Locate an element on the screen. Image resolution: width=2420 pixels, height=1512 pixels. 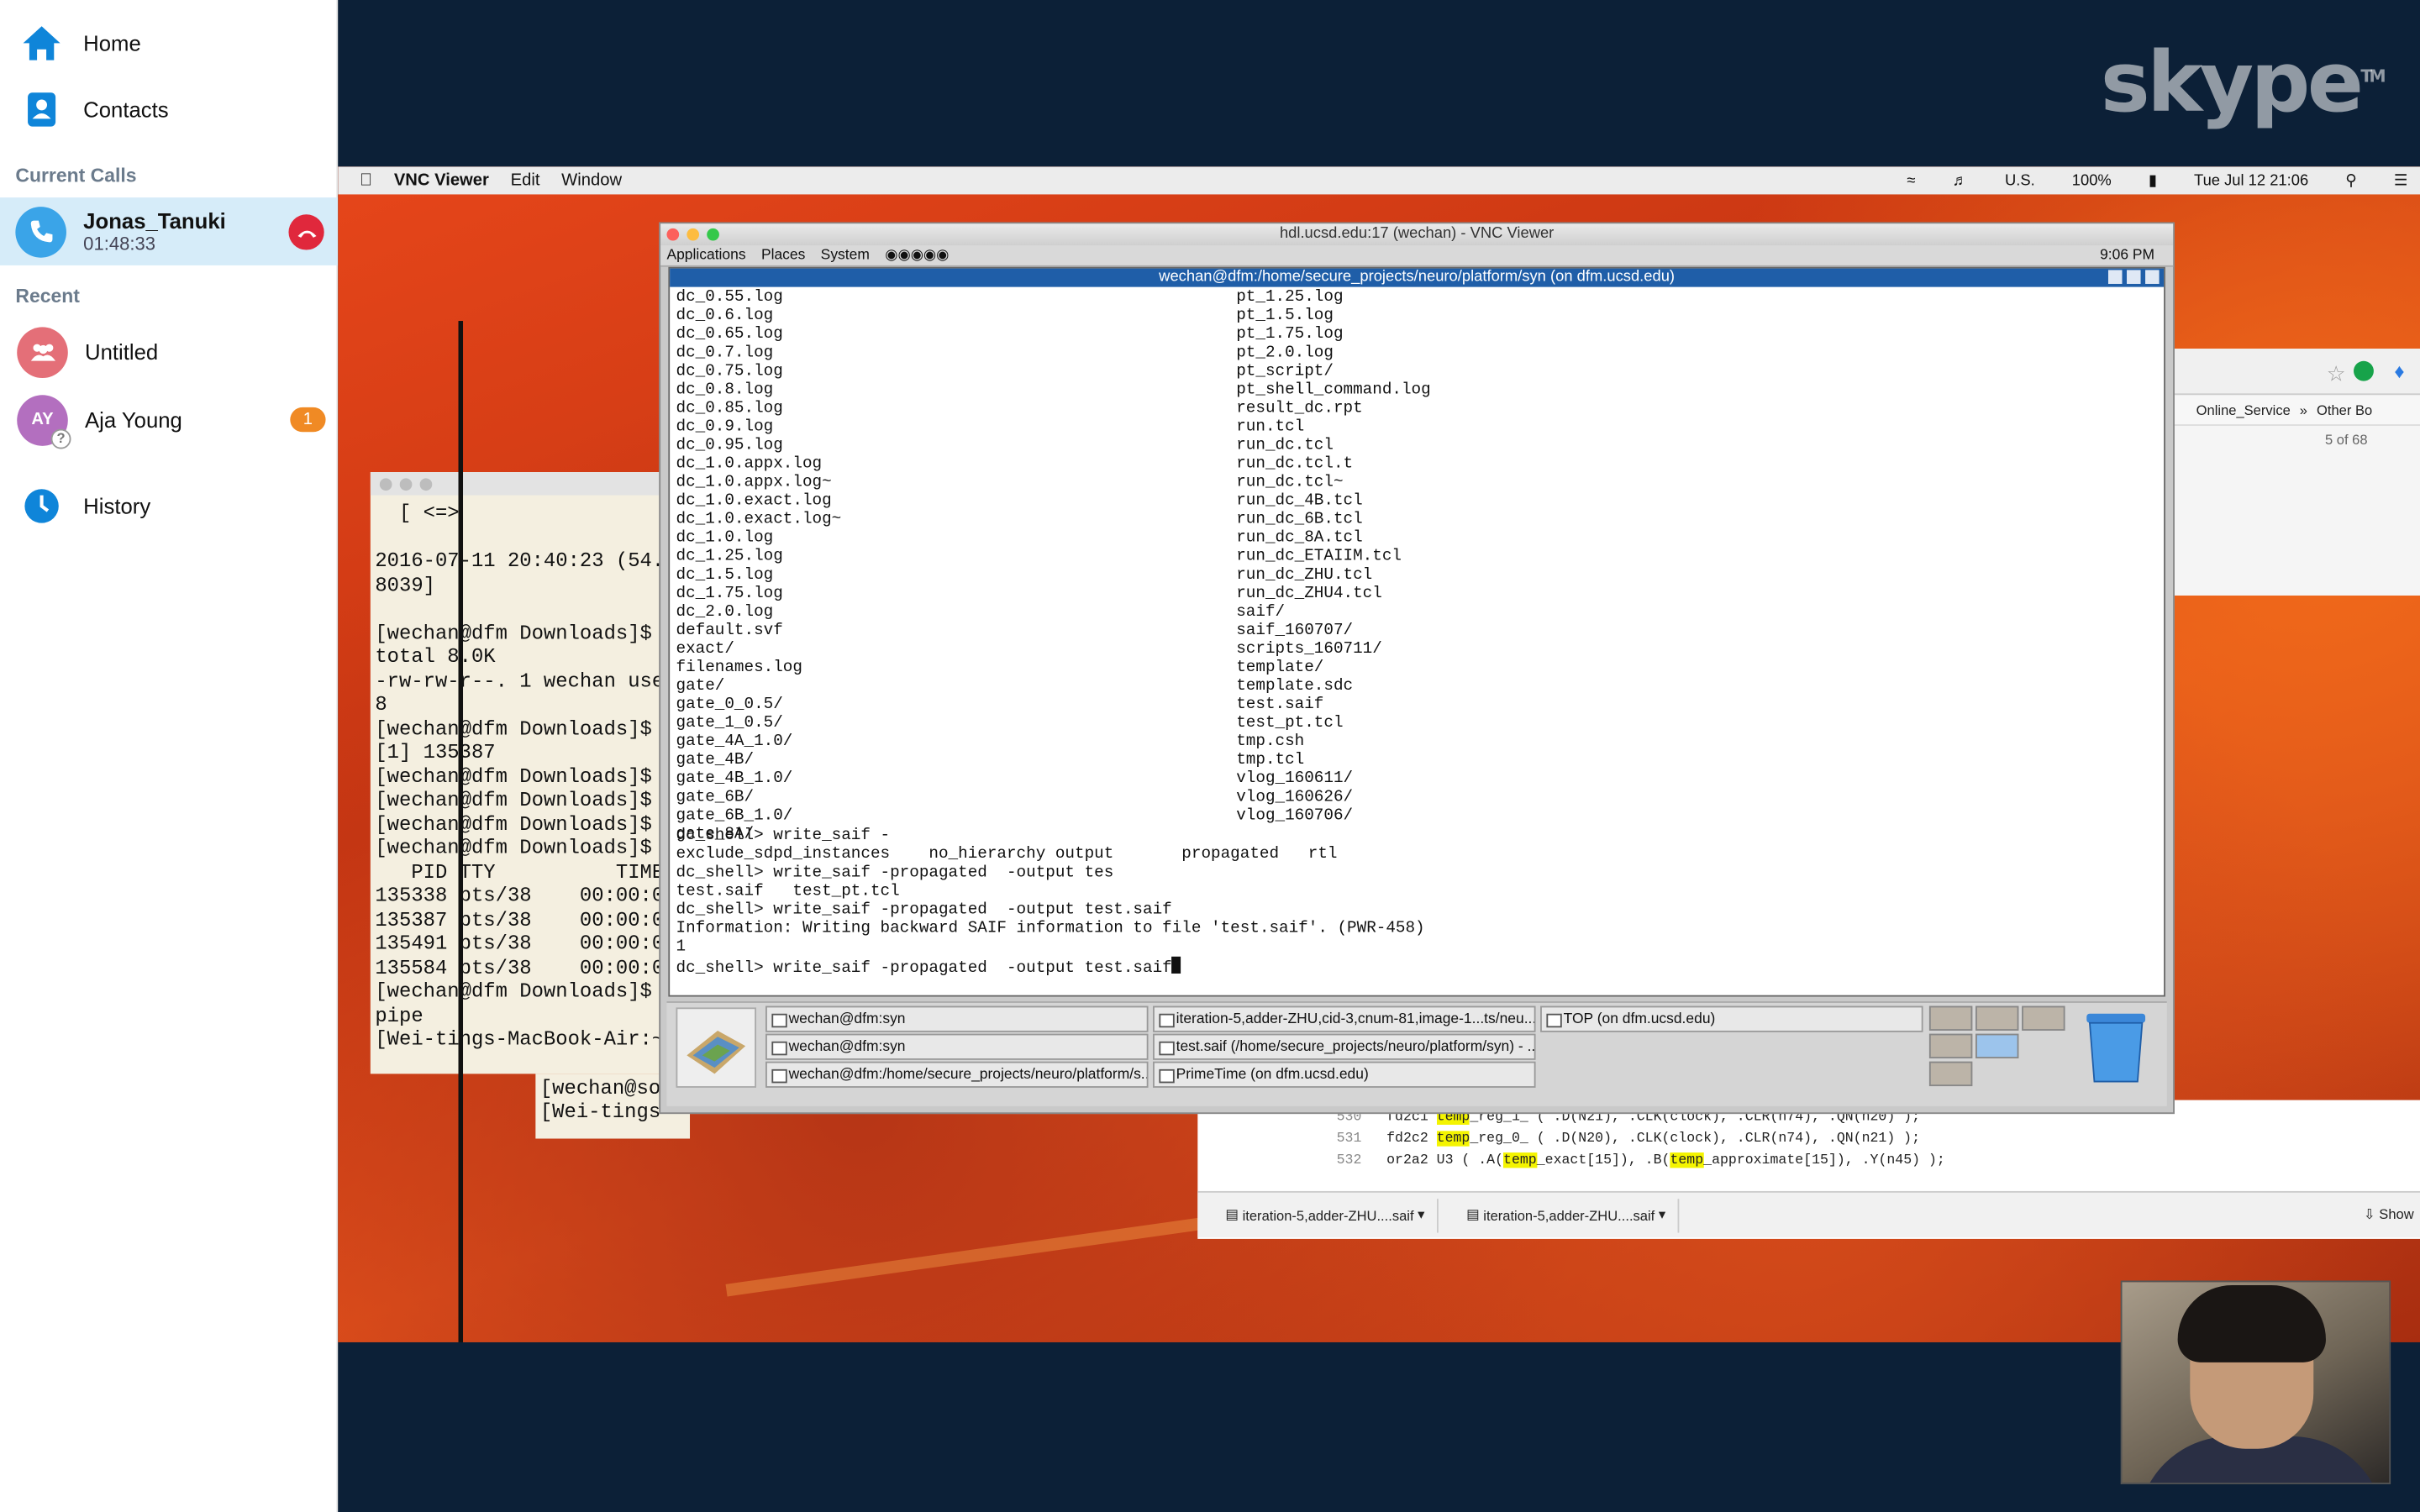
nav-history-label: History is located at coordinates (117, 506).